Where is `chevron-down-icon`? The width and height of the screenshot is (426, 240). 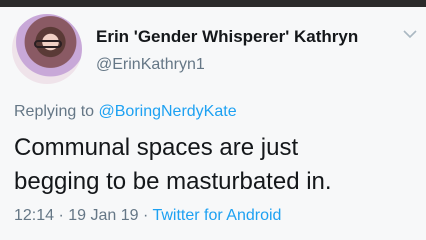 chevron-down-icon is located at coordinates (410, 34).